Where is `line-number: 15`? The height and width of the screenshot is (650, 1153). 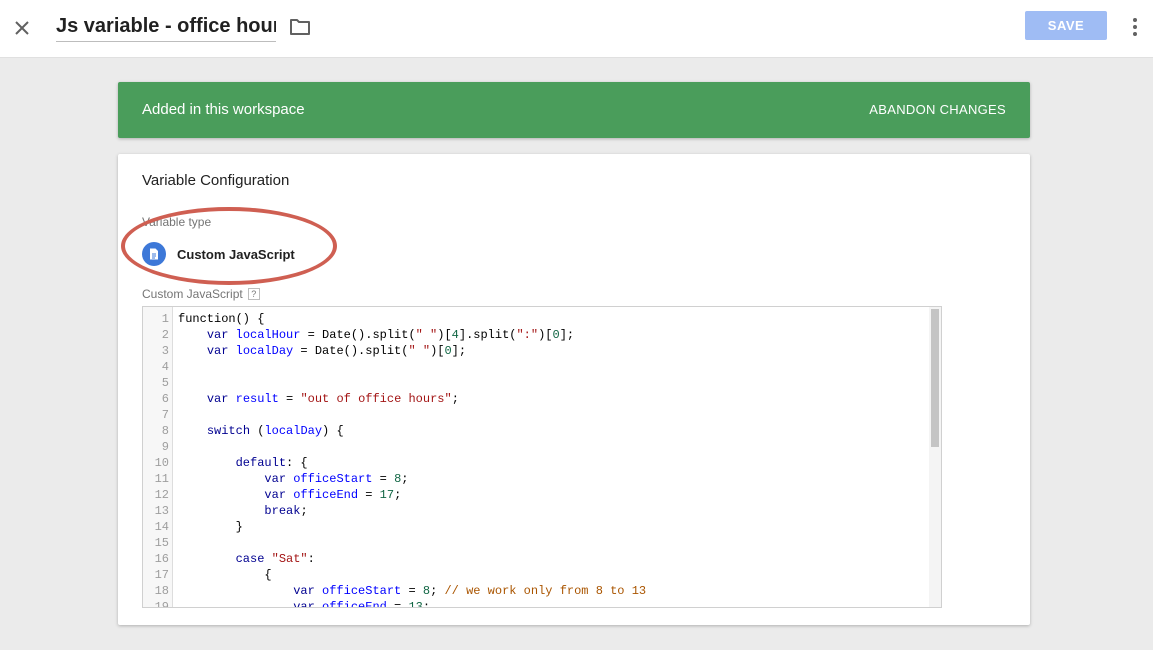
line-number: 15 is located at coordinates (161, 543).